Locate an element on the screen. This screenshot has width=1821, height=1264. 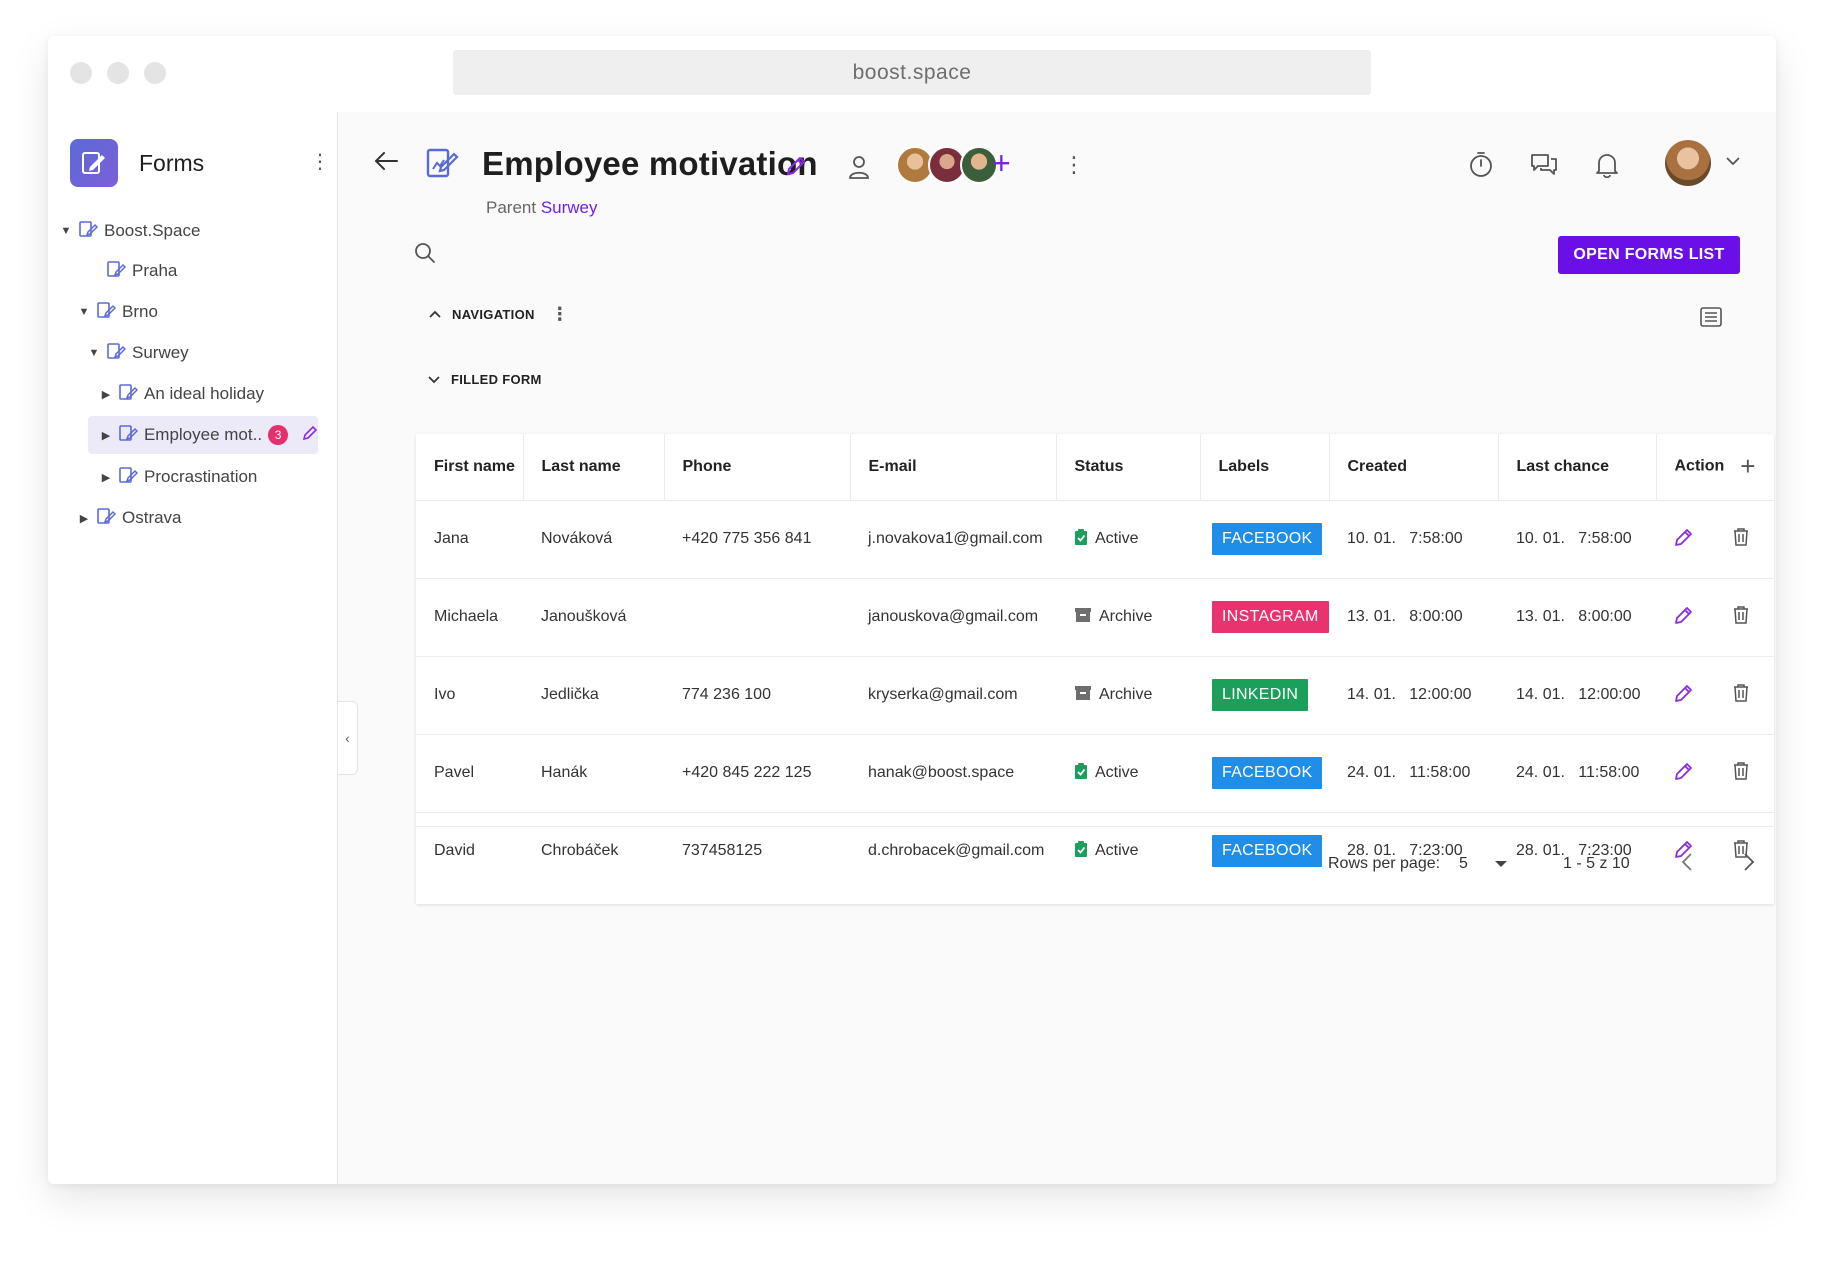
next-page-icon is located at coordinates (1749, 864).